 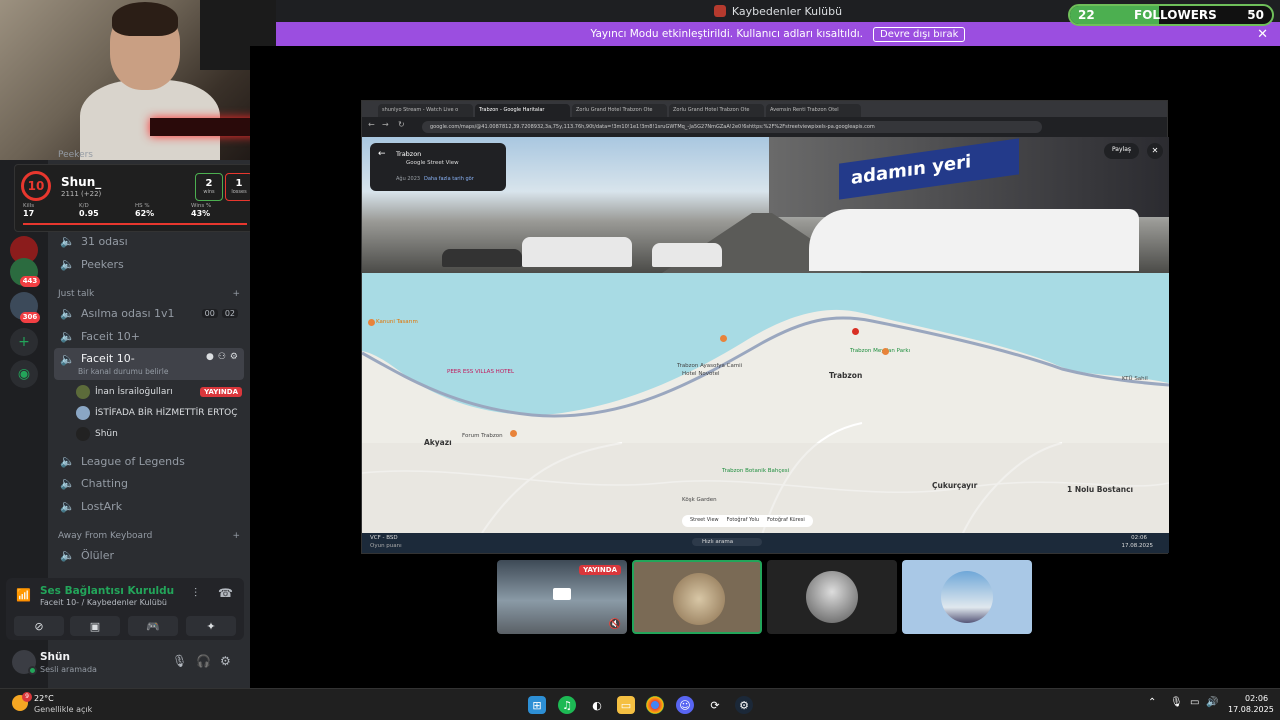 What do you see at coordinates (1212, 702) in the screenshot?
I see `volume-icon: 🔊` at bounding box center [1212, 702].